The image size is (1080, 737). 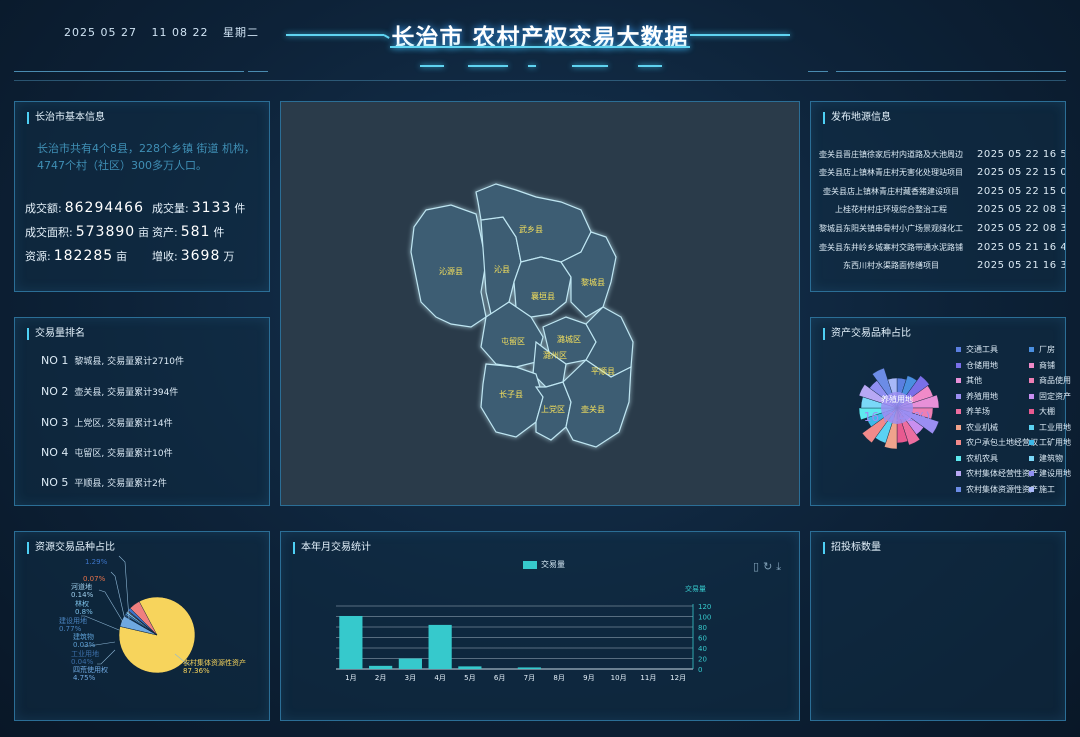 What do you see at coordinates (143, 627) in the screenshot?
I see `resource-pie-chart` at bounding box center [143, 627].